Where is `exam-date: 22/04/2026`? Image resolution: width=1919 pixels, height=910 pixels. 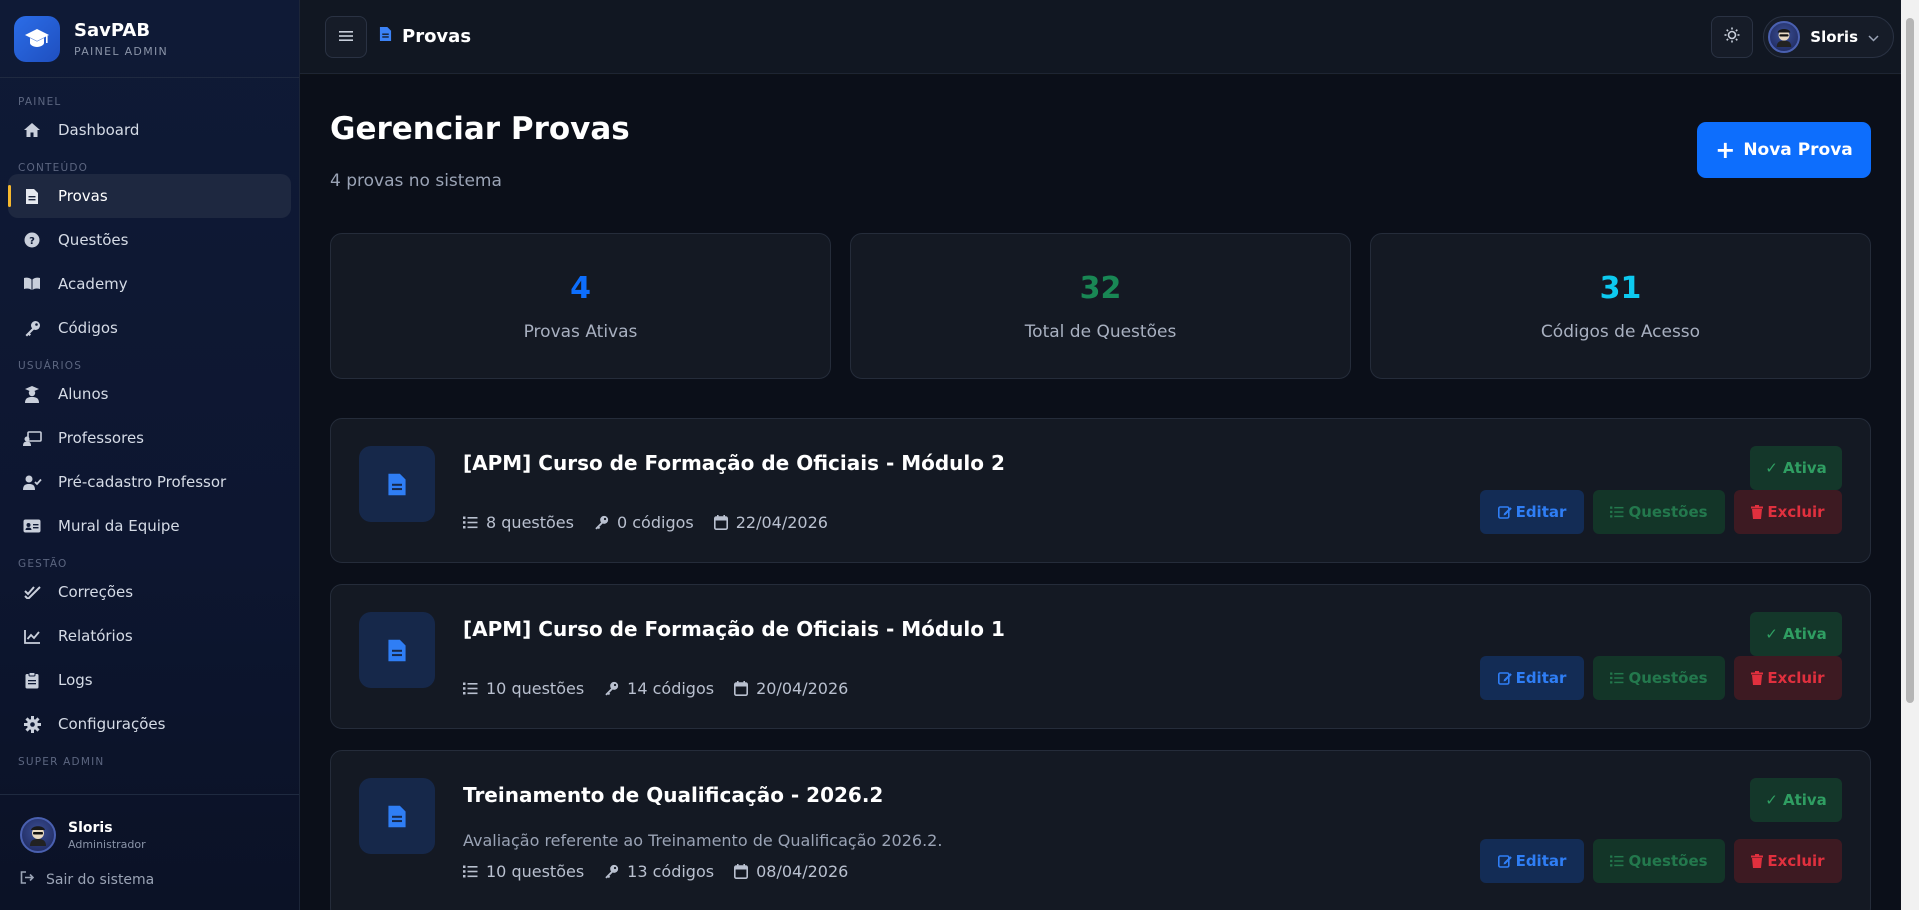
exam-date: 22/04/2026 is located at coordinates (781, 522).